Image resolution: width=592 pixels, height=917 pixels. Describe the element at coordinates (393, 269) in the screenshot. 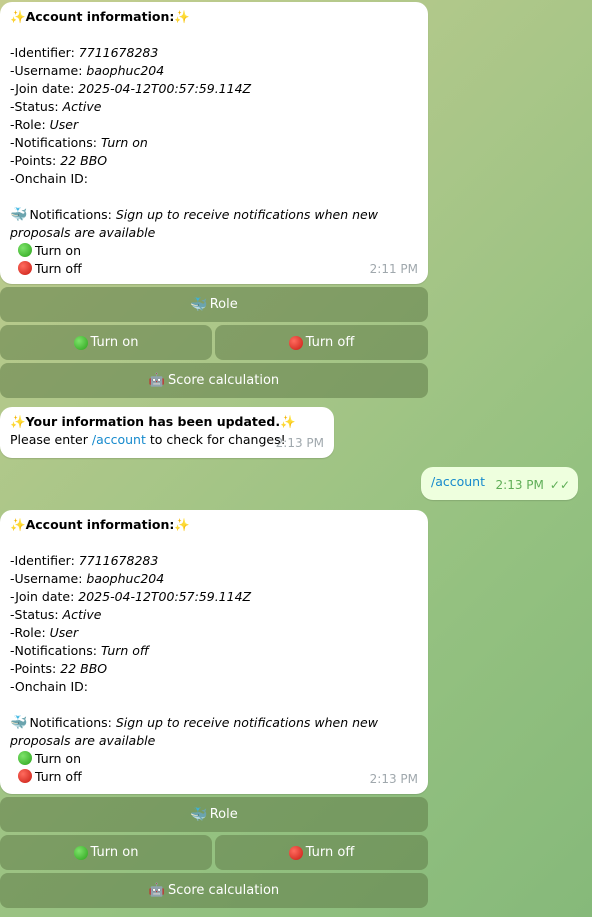

I see `message-time: 2:11 PM` at that location.